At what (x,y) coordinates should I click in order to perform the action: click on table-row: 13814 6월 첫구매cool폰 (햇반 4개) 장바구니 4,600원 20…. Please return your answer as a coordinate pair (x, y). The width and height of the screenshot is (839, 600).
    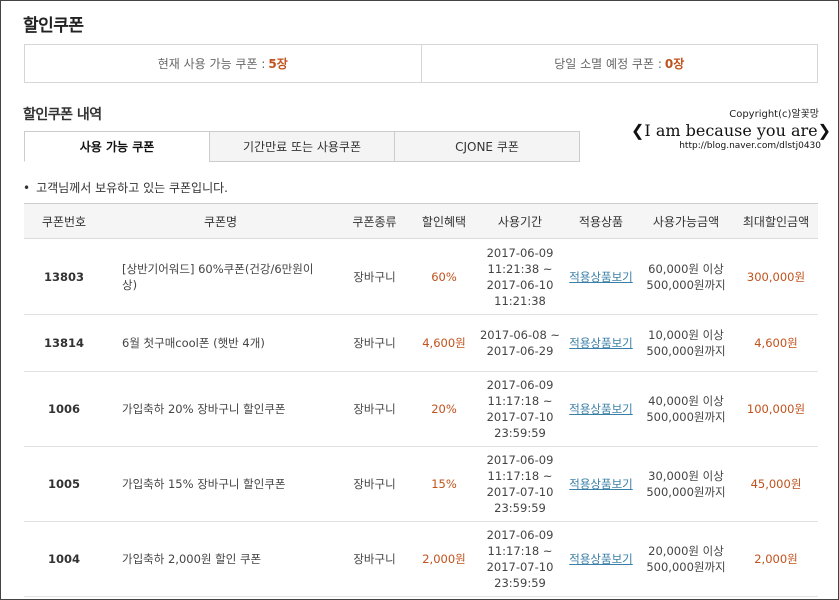
    Looking at the image, I should click on (421, 343).